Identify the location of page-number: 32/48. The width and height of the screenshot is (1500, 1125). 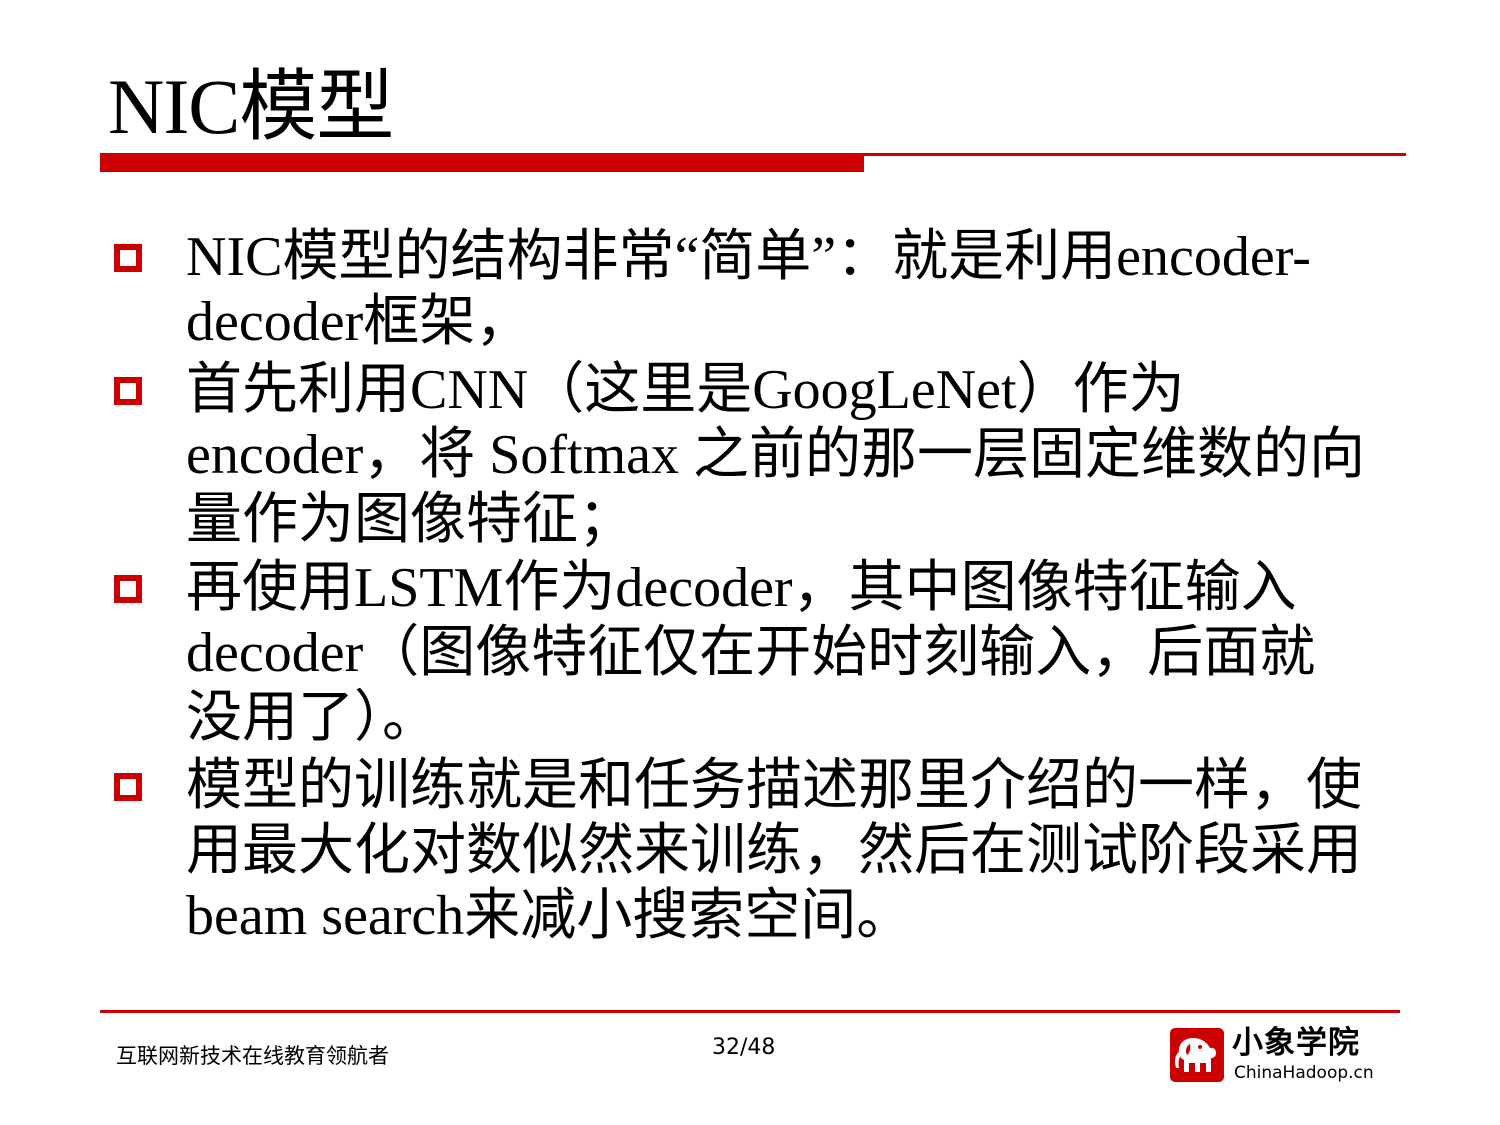
(744, 1047).